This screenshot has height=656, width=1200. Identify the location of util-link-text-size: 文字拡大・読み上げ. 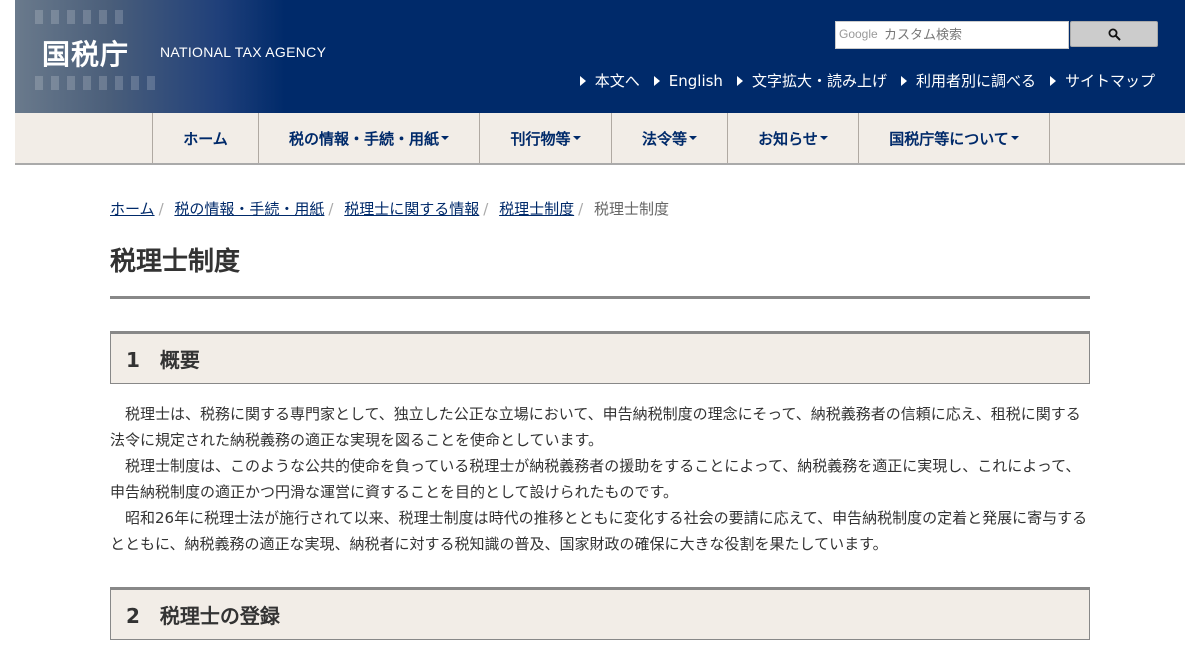
(811, 80).